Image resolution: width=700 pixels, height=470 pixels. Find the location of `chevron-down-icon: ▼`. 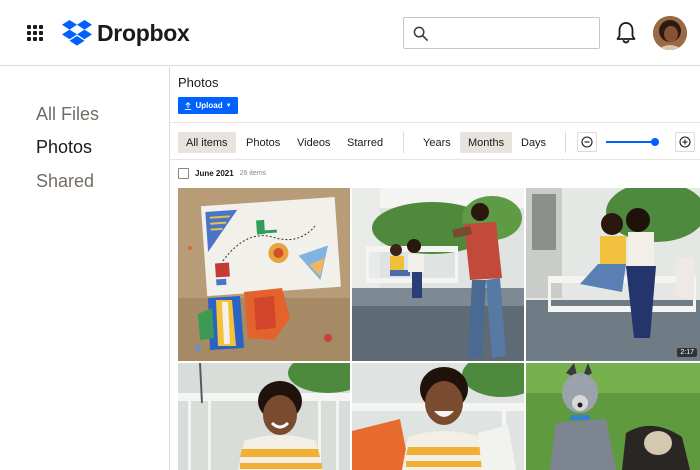

chevron-down-icon: ▼ is located at coordinates (228, 105).